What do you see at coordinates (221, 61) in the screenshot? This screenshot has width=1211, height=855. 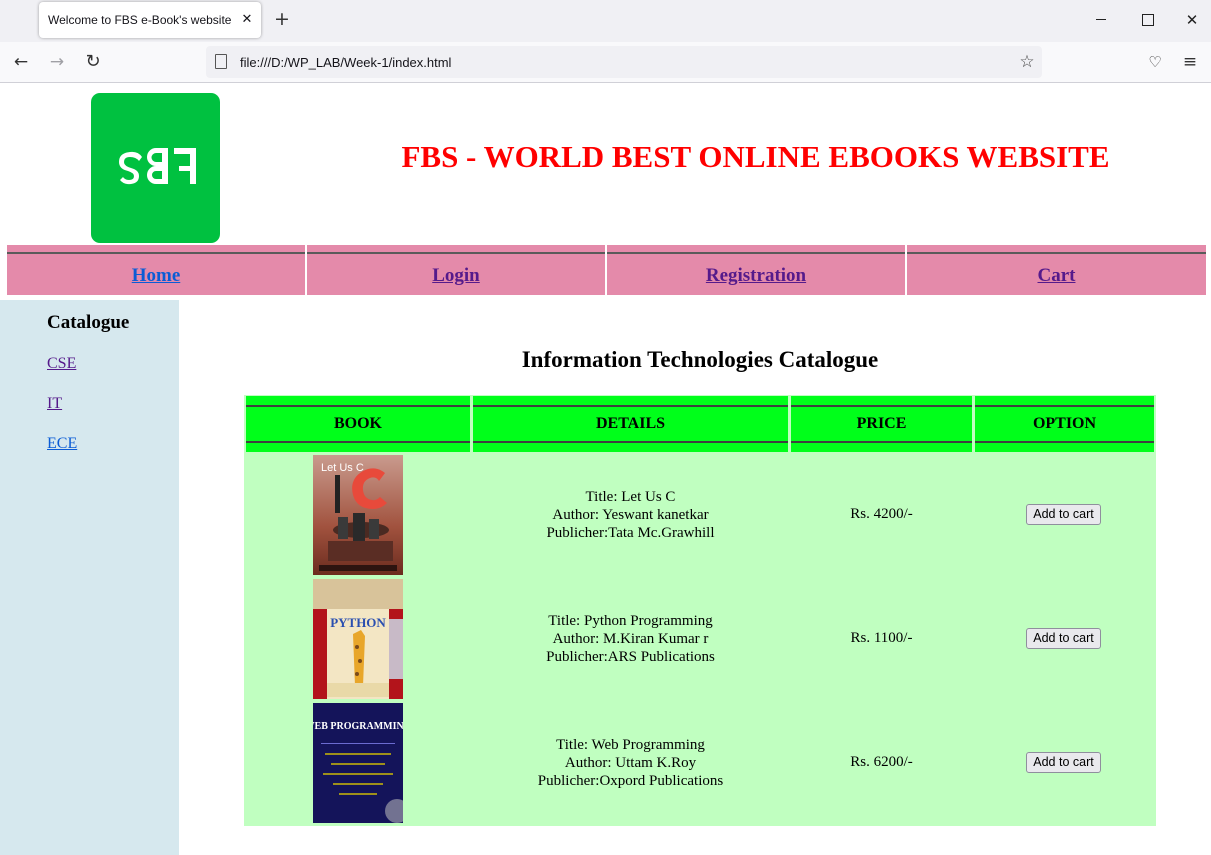 I see `page-file-icon` at bounding box center [221, 61].